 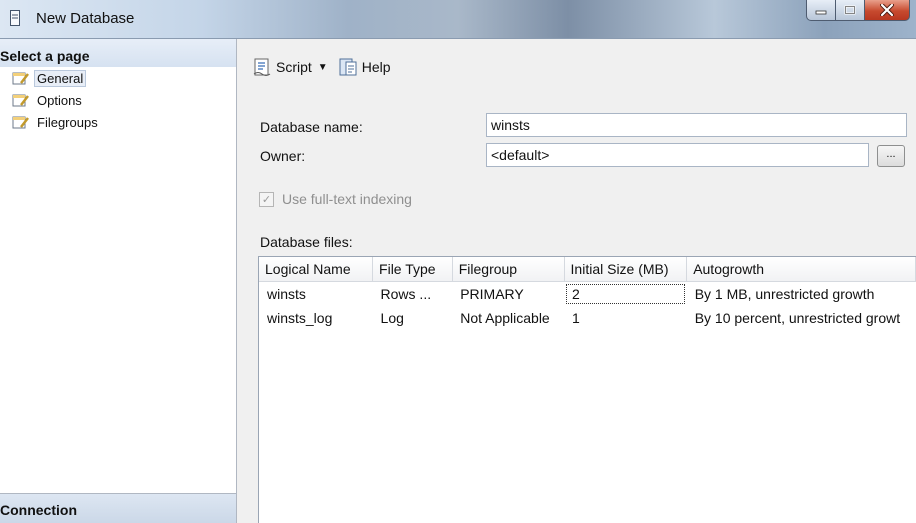 I want to click on fulltext-indexing-option: ✓ Use full-text indexing, so click(x=335, y=199).